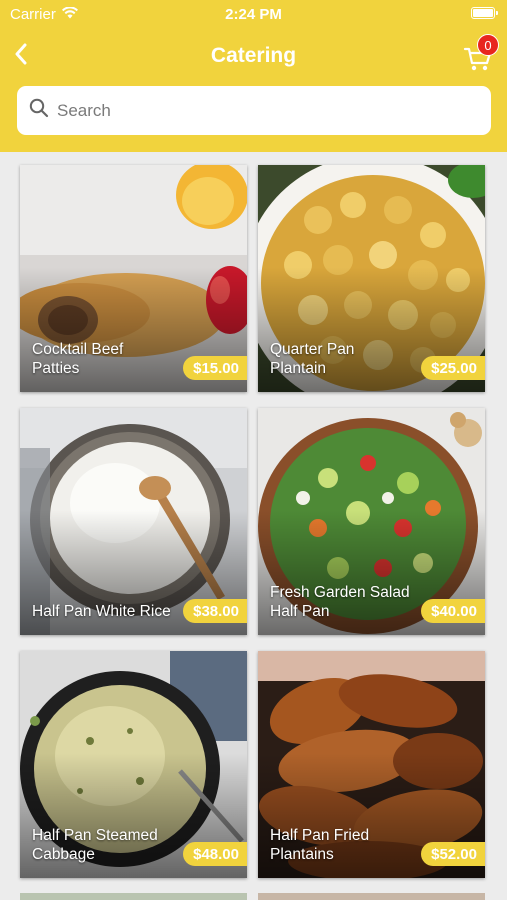 The height and width of the screenshot is (900, 507). I want to click on item-name: Half Pan White Rice, so click(101, 611).